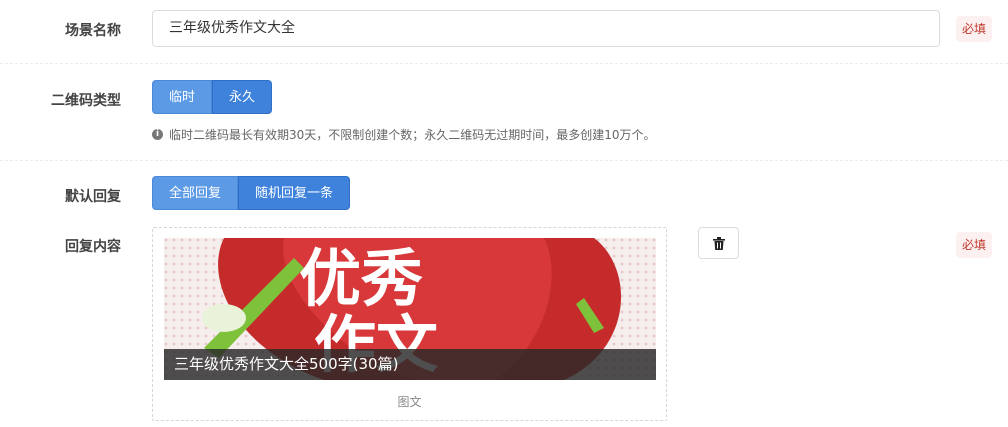  Describe the element at coordinates (195, 193) in the screenshot. I see `reply-all-button: 全部回复` at that location.